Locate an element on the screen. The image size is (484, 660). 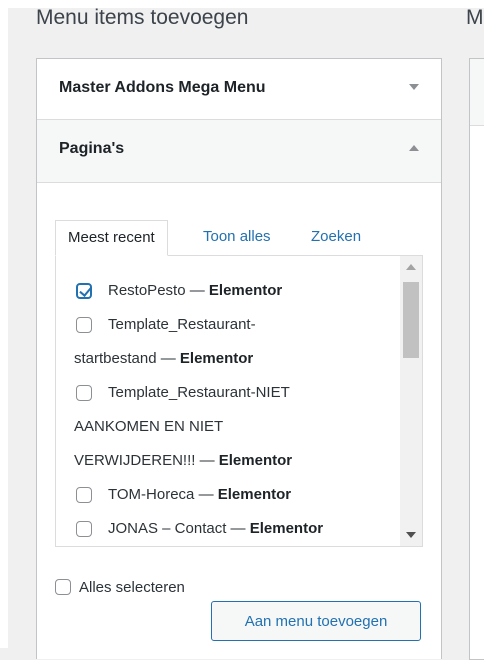
page-title-text: RestoPesto — is located at coordinates (158, 290).